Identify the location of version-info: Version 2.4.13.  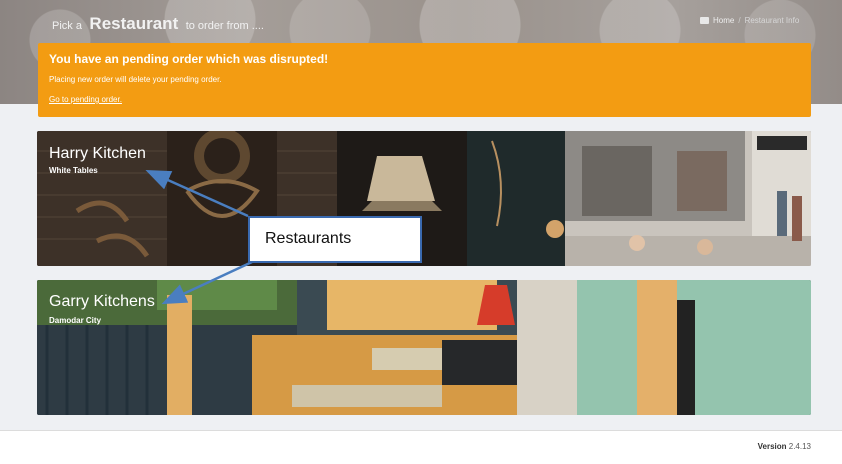
(784, 446).